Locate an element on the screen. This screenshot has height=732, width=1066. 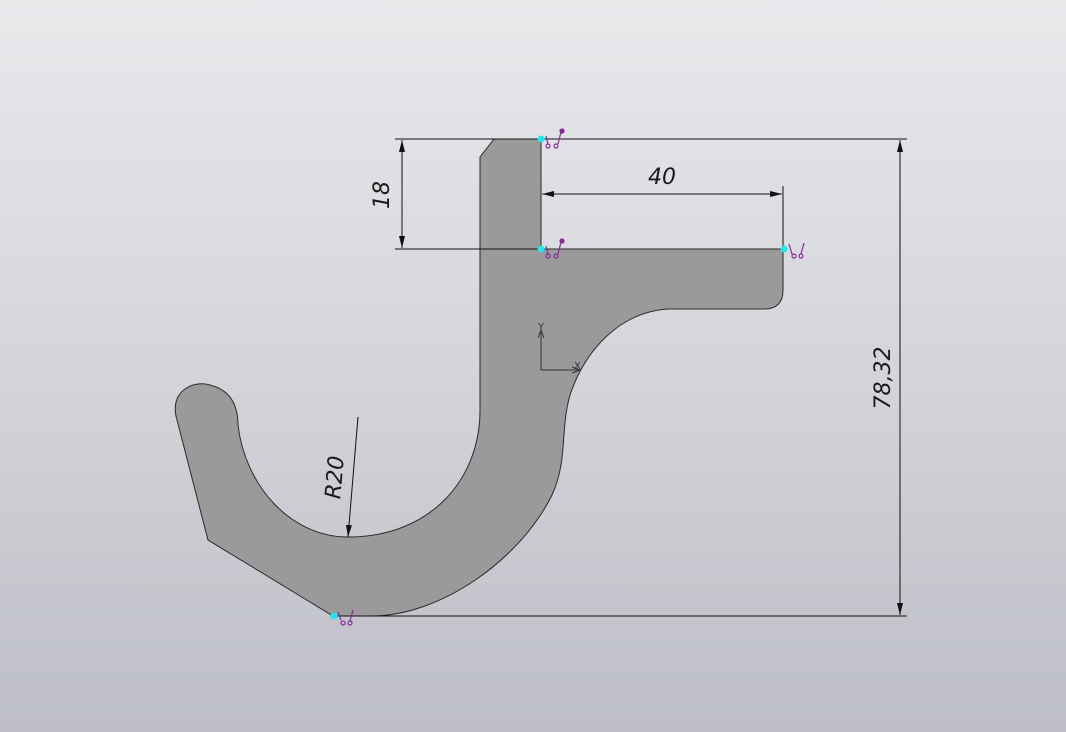
coincident-constraint-icon is located at coordinates (796, 250).